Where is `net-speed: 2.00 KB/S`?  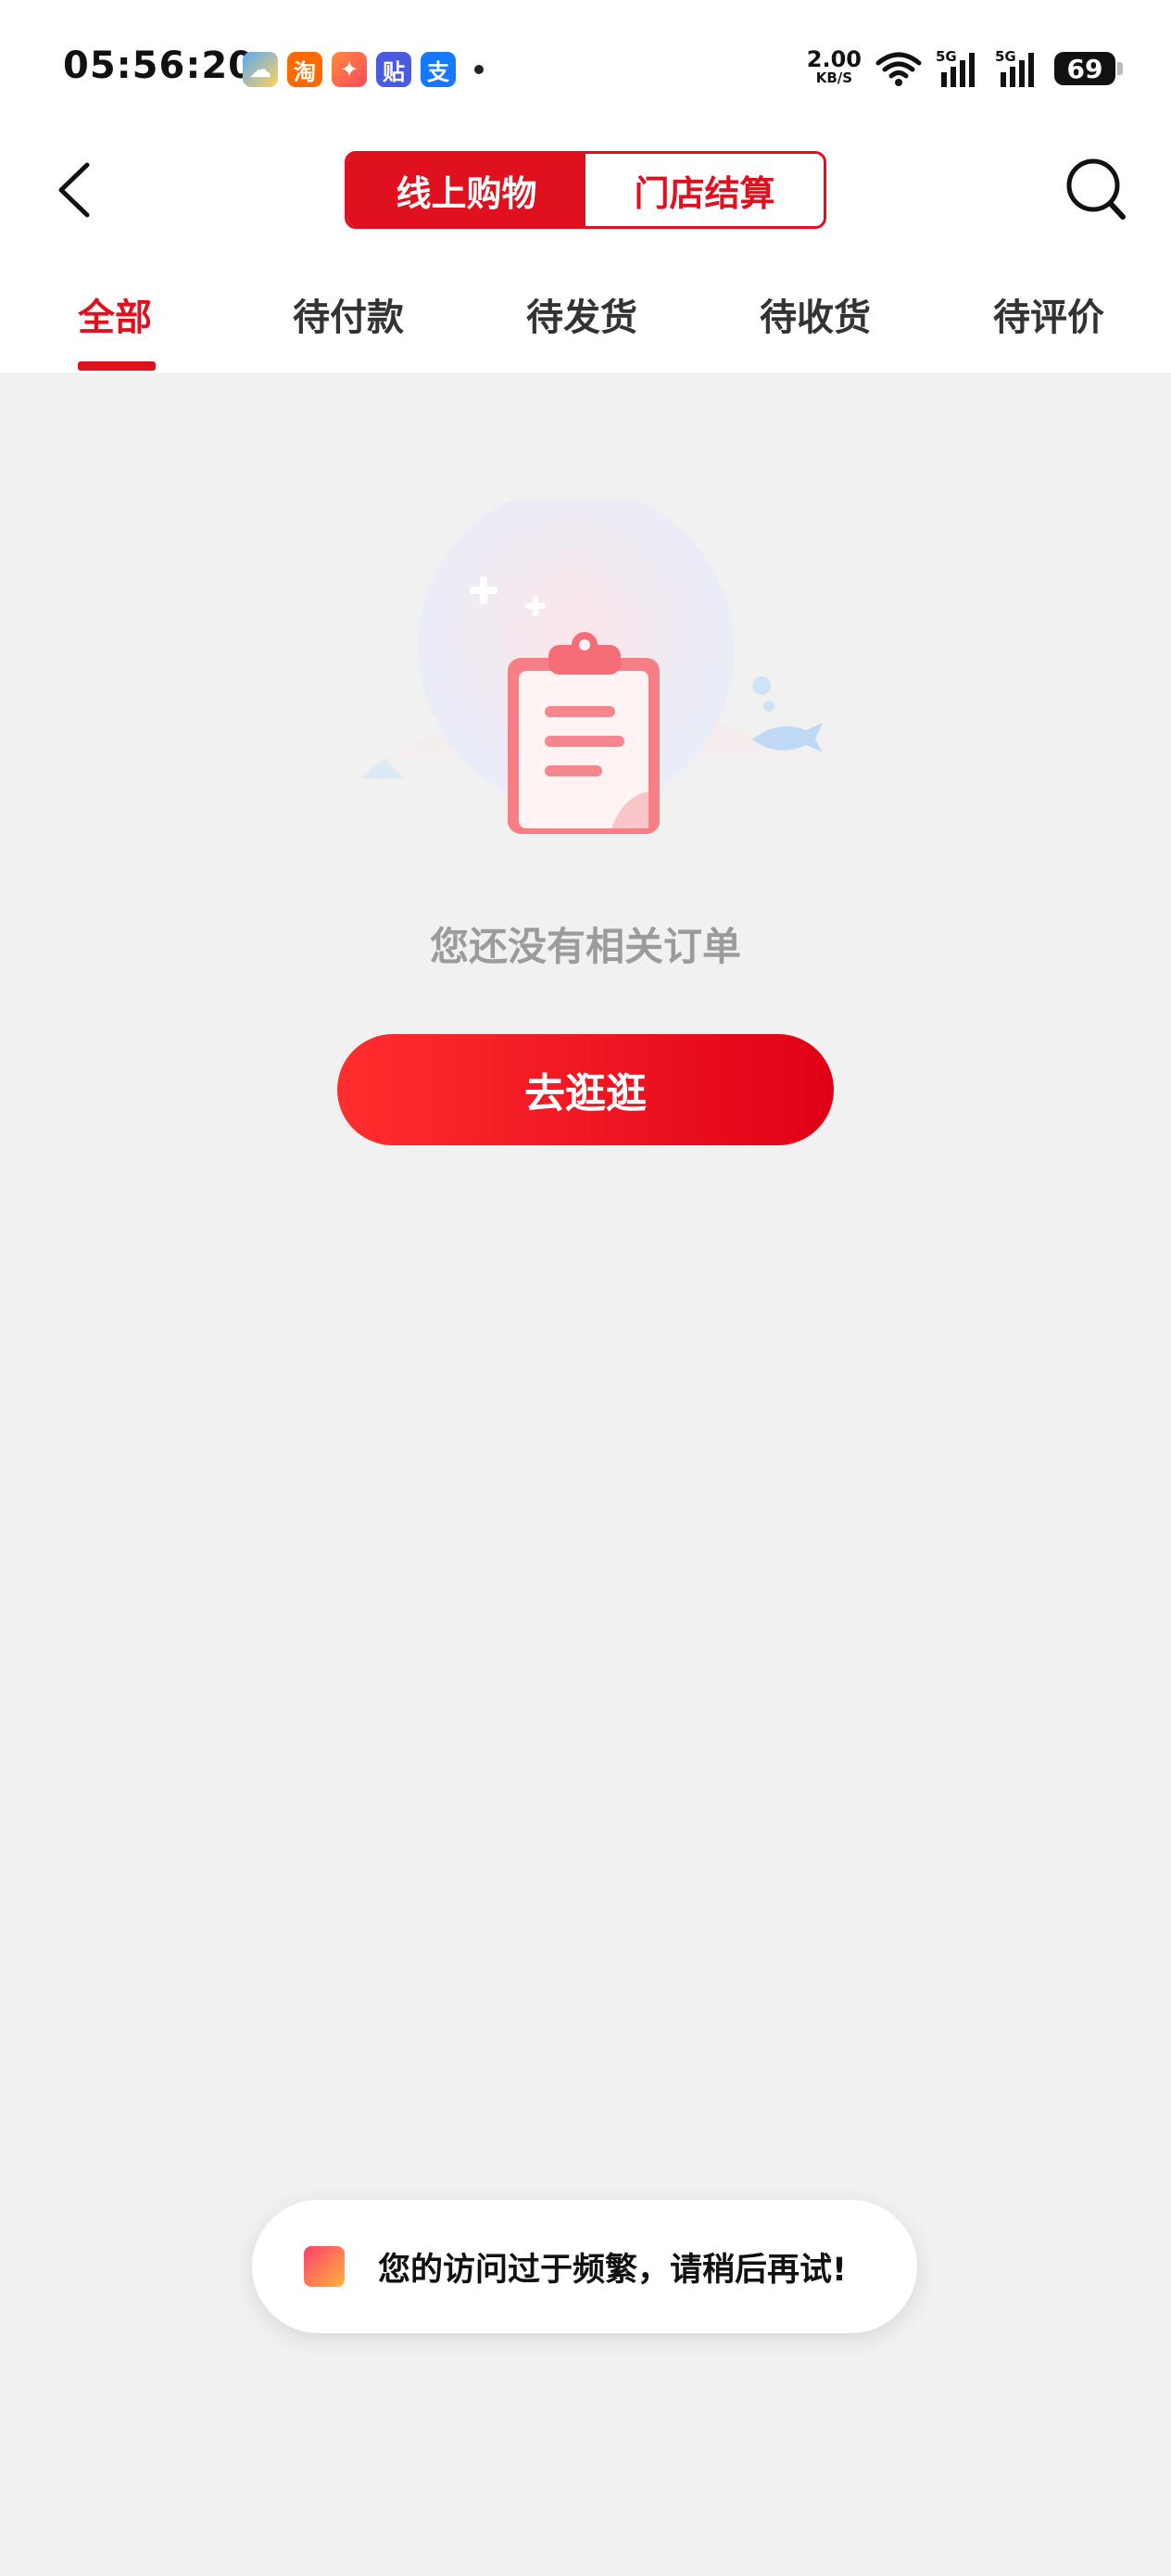 net-speed: 2.00 KB/S is located at coordinates (834, 66).